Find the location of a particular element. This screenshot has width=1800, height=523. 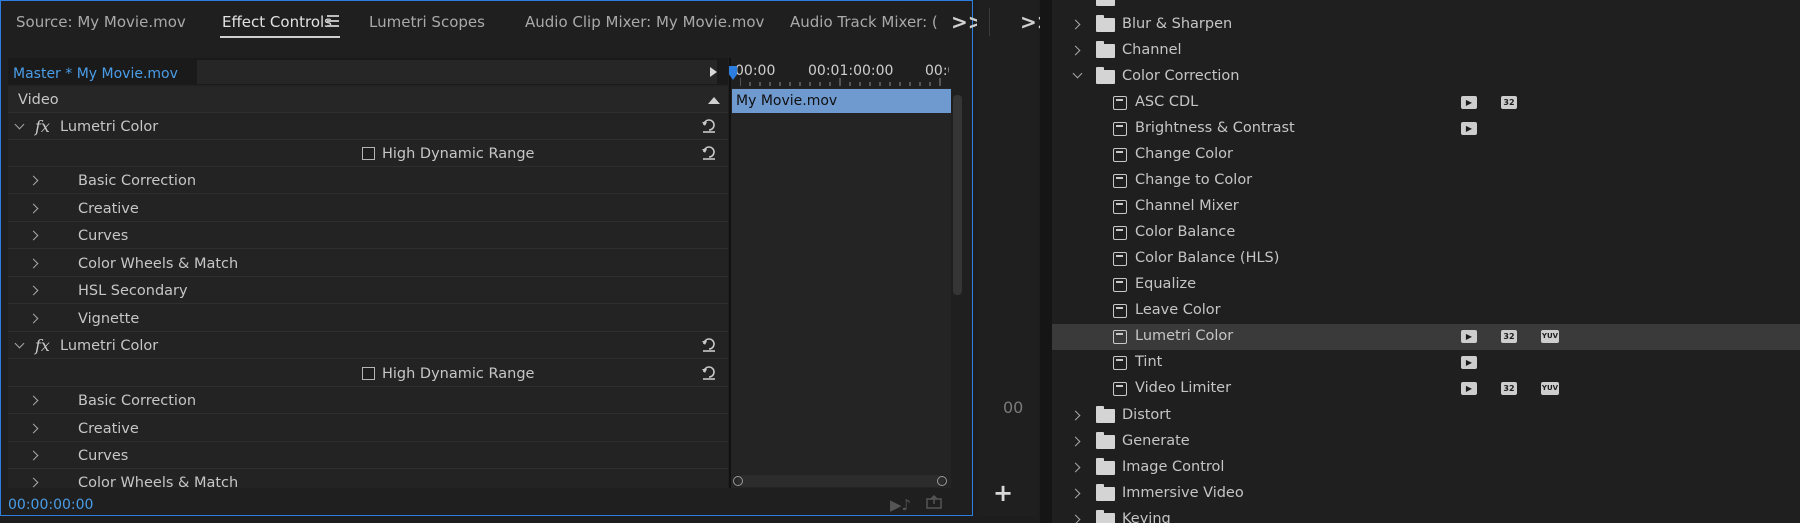

panel-menu-icon is located at coordinates (333, 21).